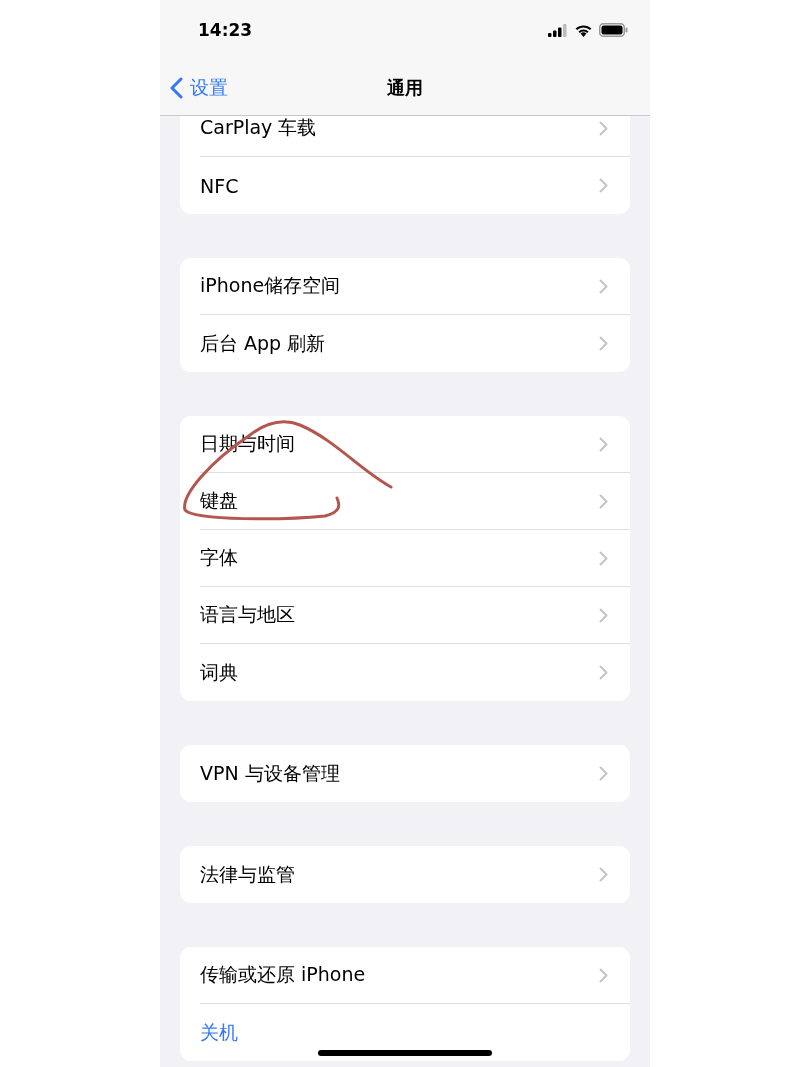 Image resolution: width=800 pixels, height=1067 pixels. Describe the element at coordinates (405, 87) in the screenshot. I see `nav-title: 通用` at that location.